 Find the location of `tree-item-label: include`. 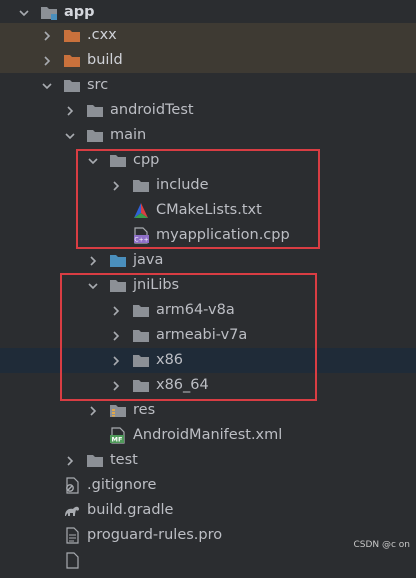

tree-item-label: include is located at coordinates (182, 185).